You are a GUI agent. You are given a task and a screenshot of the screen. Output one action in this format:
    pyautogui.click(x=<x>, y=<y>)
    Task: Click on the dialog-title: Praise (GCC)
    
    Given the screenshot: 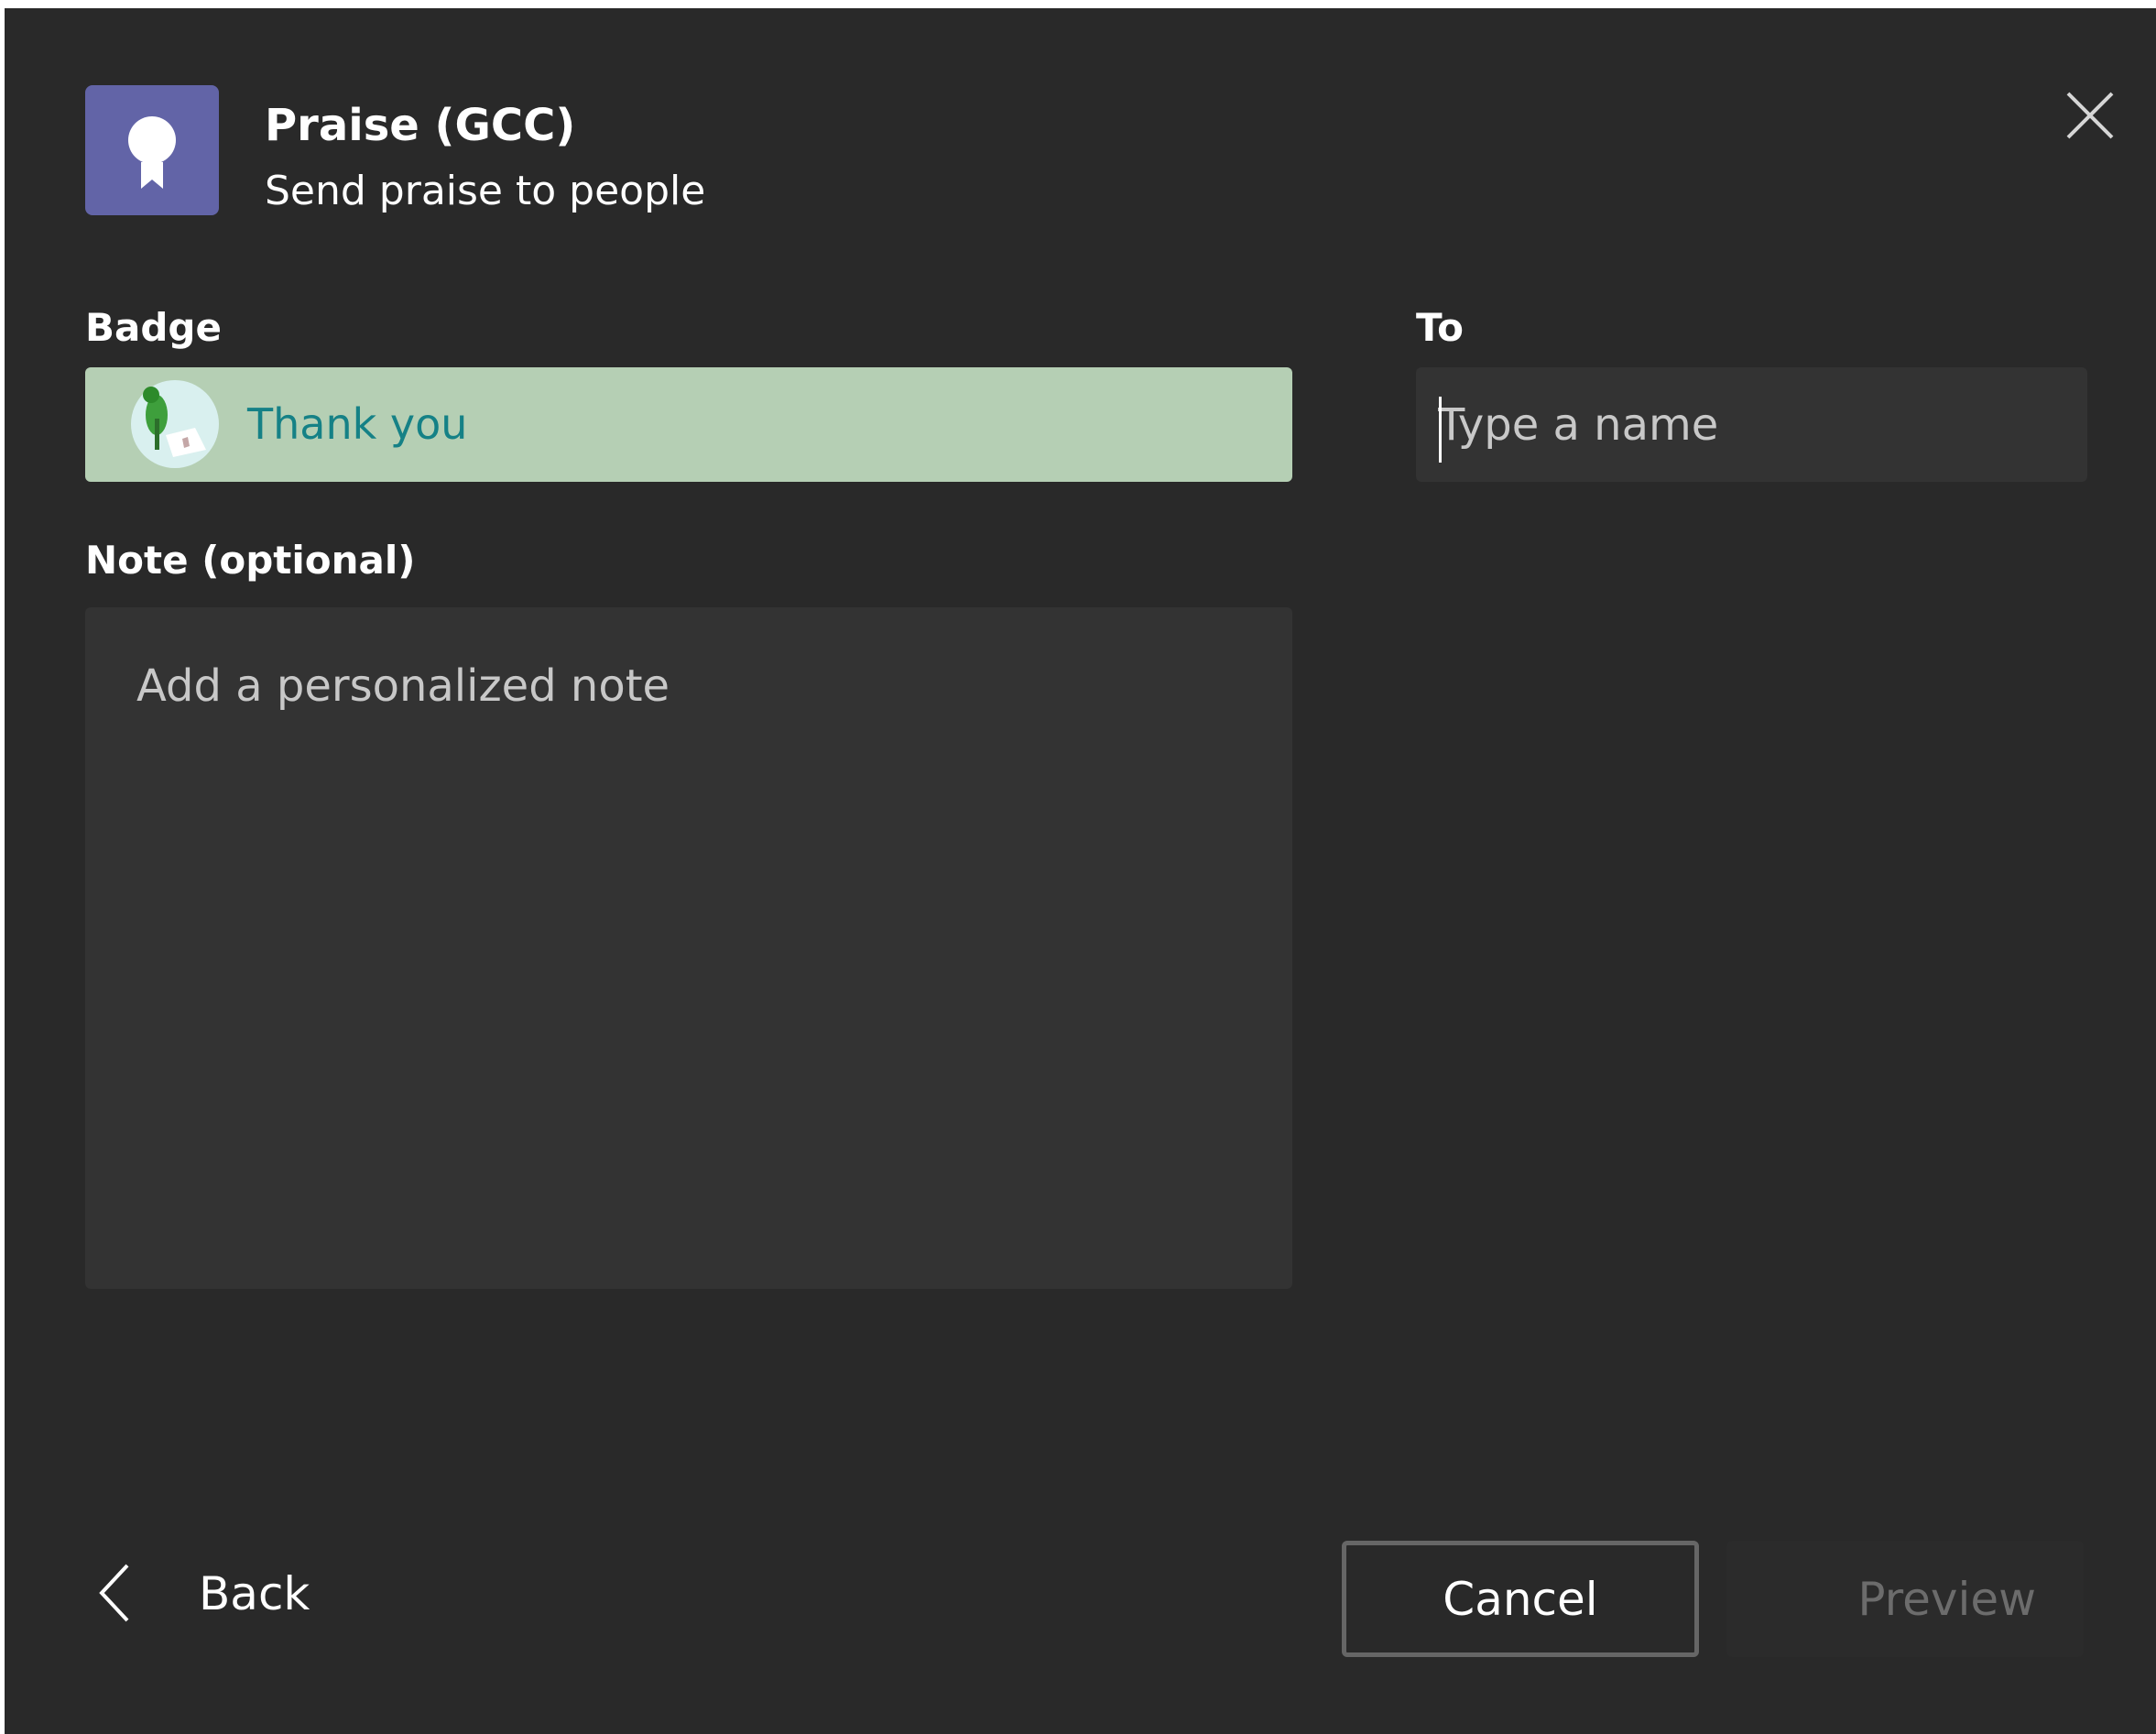 What is the action you would take?
    pyautogui.click(x=420, y=125)
    